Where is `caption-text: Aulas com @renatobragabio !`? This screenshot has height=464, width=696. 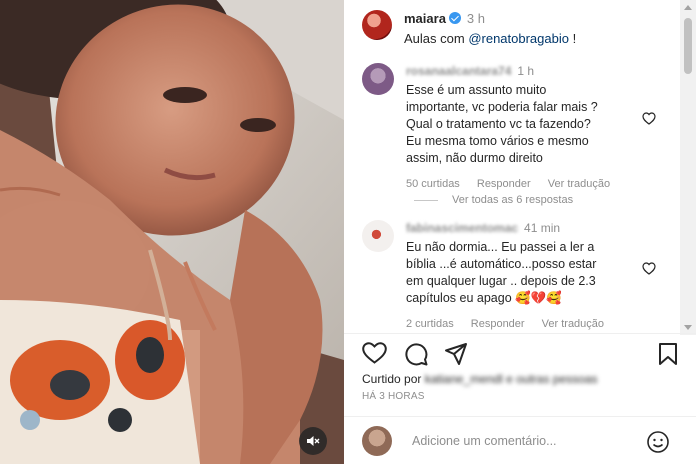
caption-text: Aulas com @renatobragabio ! is located at coordinates (490, 39).